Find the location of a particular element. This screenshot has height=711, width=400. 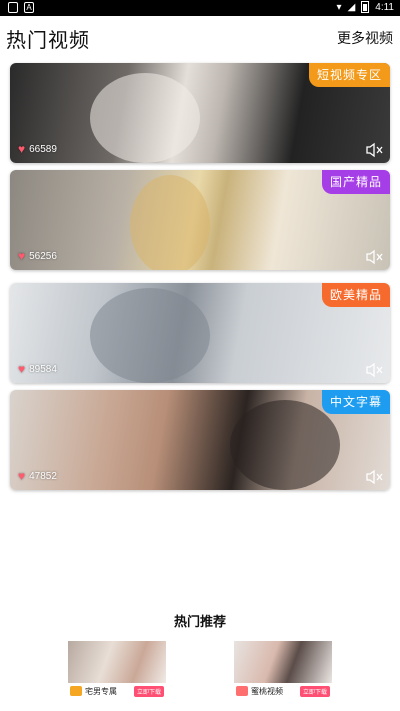

status-bar: A ▾ ◢ 4:11 is located at coordinates (200, 8).